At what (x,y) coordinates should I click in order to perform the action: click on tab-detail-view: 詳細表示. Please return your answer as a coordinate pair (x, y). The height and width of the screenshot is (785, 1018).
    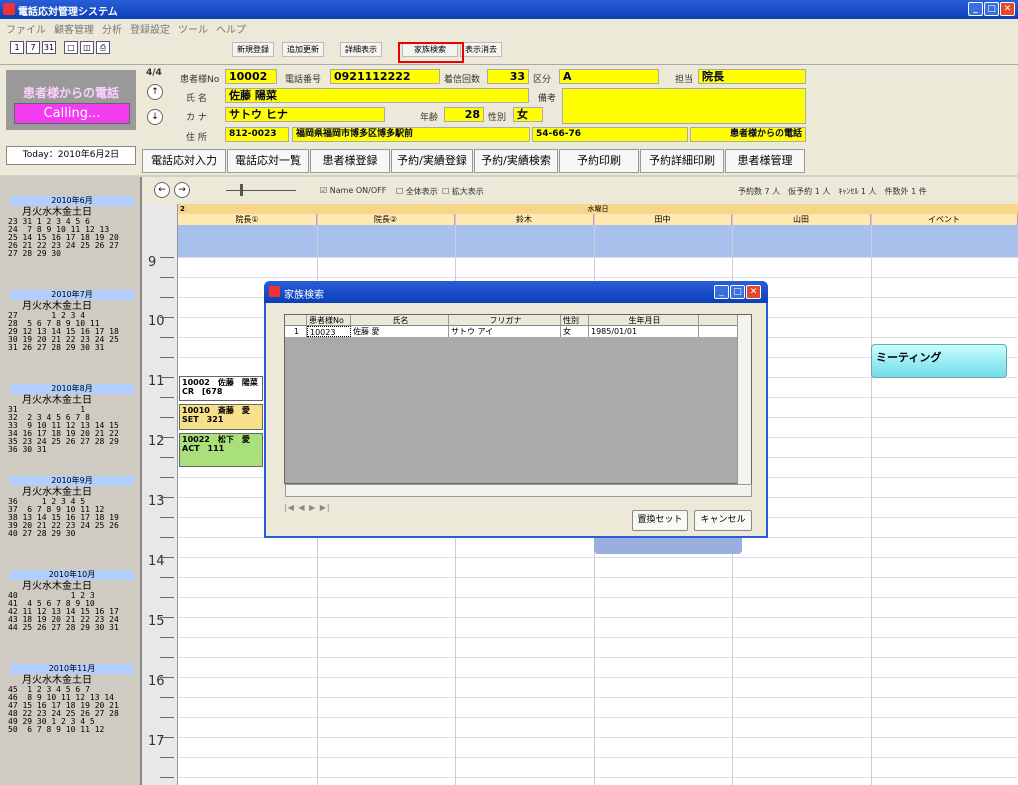
    Looking at the image, I should click on (361, 49).